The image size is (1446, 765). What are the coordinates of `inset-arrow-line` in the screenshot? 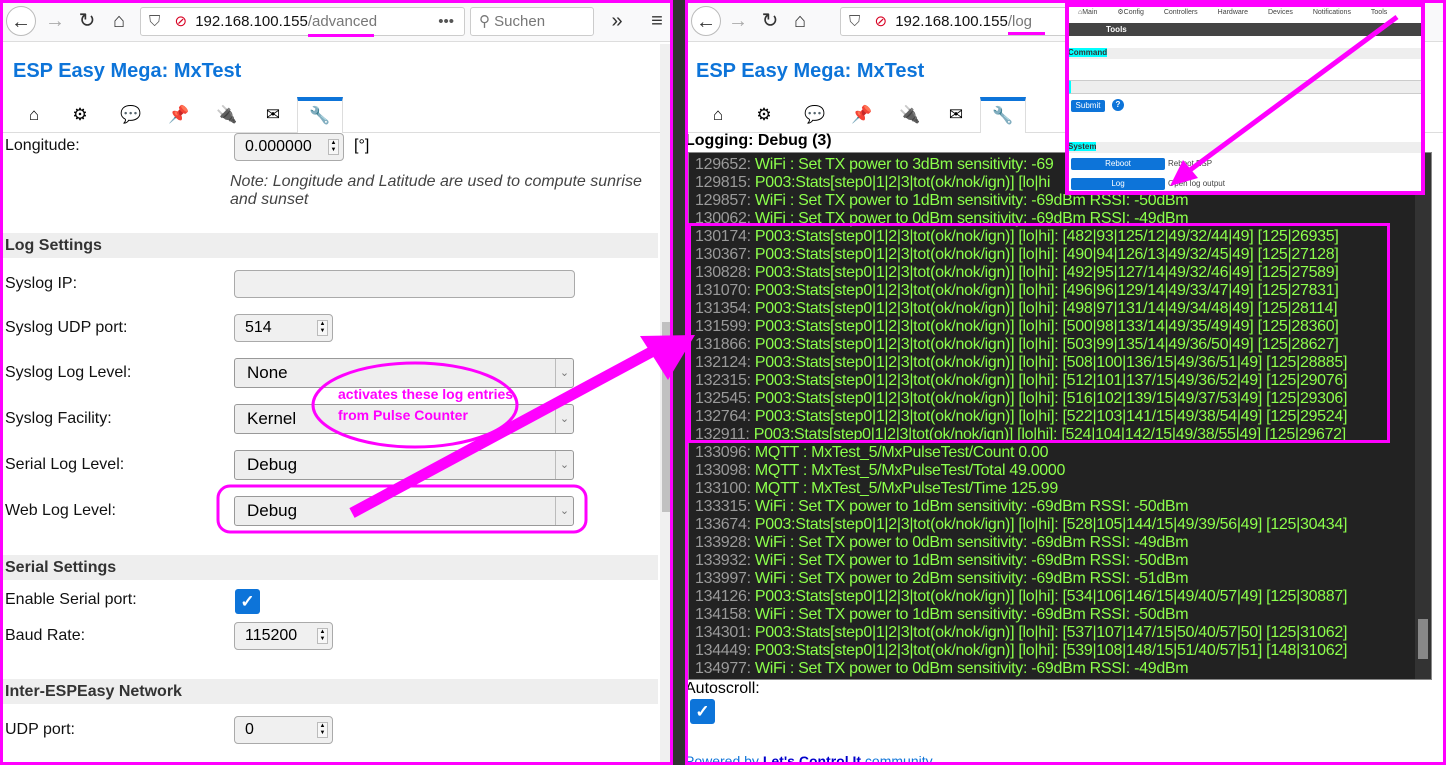 It's located at (1293, 93).